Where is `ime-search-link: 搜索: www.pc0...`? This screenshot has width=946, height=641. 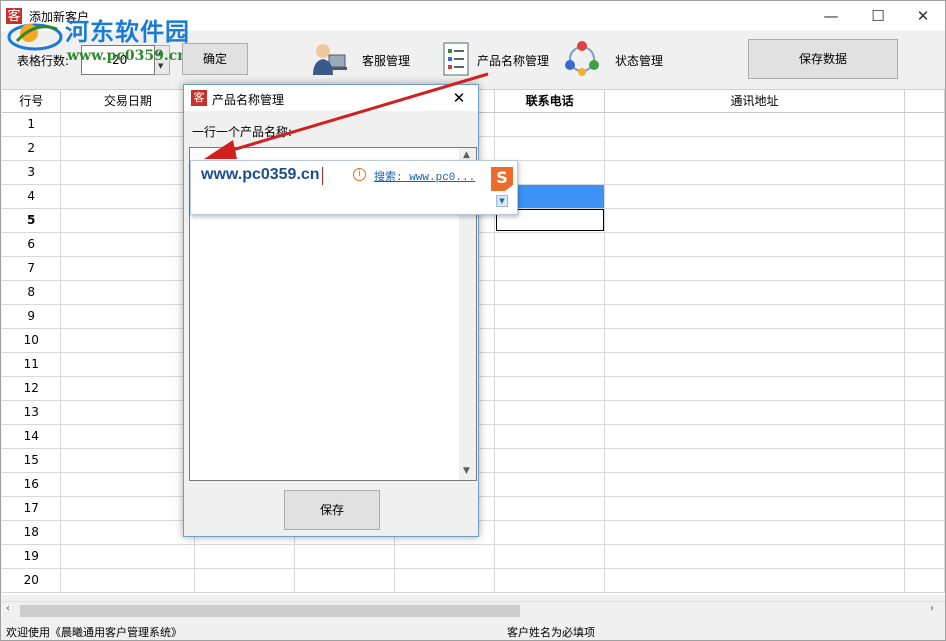 ime-search-link: 搜索: www.pc0... is located at coordinates (424, 176).